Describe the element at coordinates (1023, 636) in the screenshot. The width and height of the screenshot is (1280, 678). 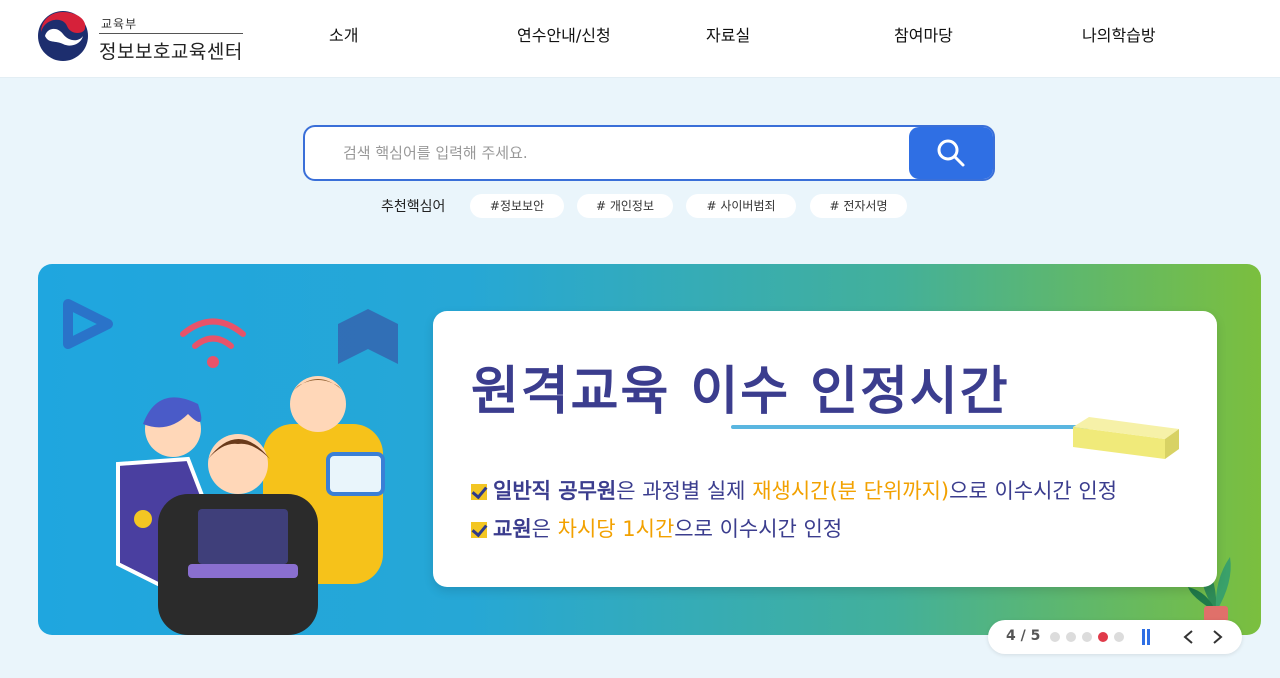
I see `slide-counter: 4 / 5` at that location.